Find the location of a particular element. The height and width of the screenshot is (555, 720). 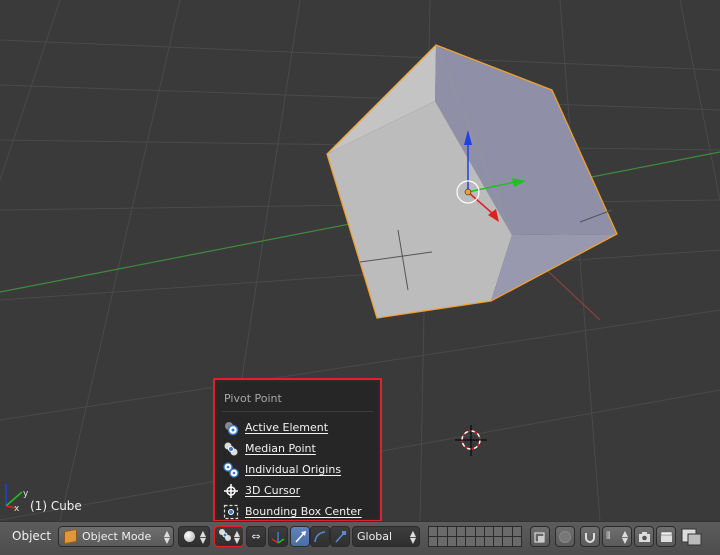

rotate-arc-icon is located at coordinates (320, 536).